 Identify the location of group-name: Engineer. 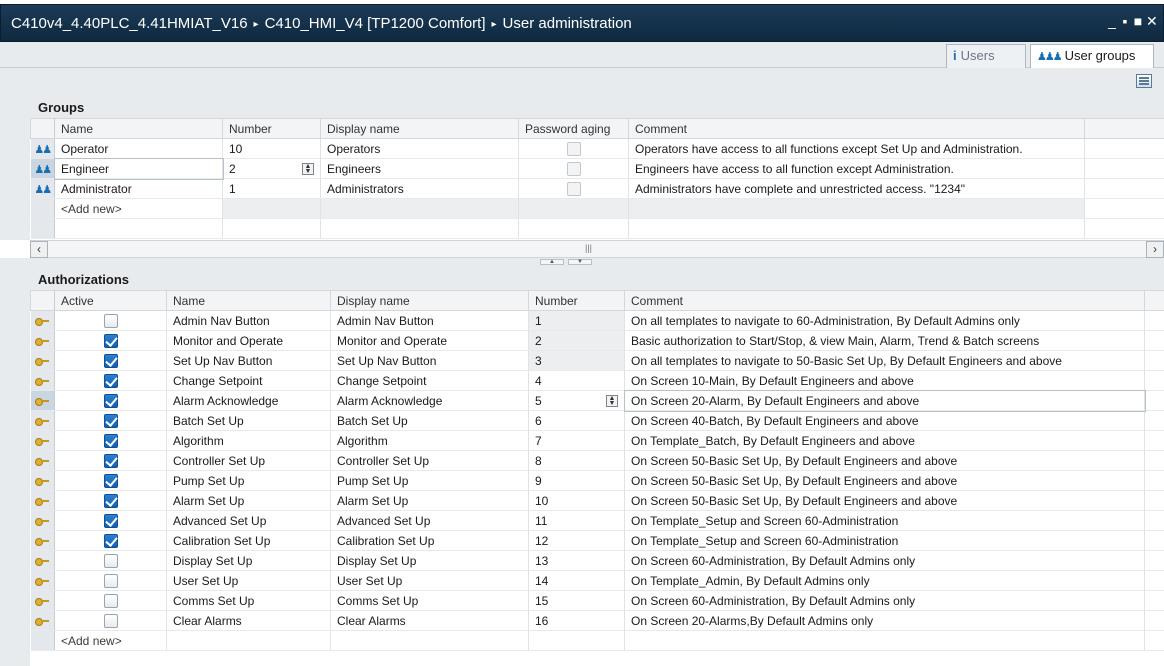
(138, 168).